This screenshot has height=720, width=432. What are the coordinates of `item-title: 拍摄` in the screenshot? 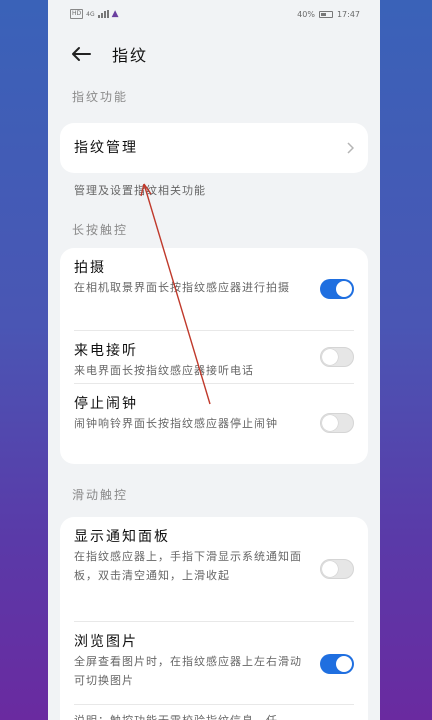 It's located at (90, 268).